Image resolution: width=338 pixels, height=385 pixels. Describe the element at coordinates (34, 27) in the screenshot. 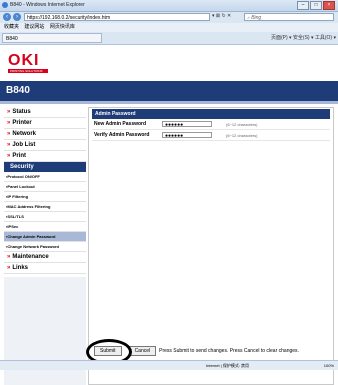

I see `favorites-item-1: 建议网站` at that location.